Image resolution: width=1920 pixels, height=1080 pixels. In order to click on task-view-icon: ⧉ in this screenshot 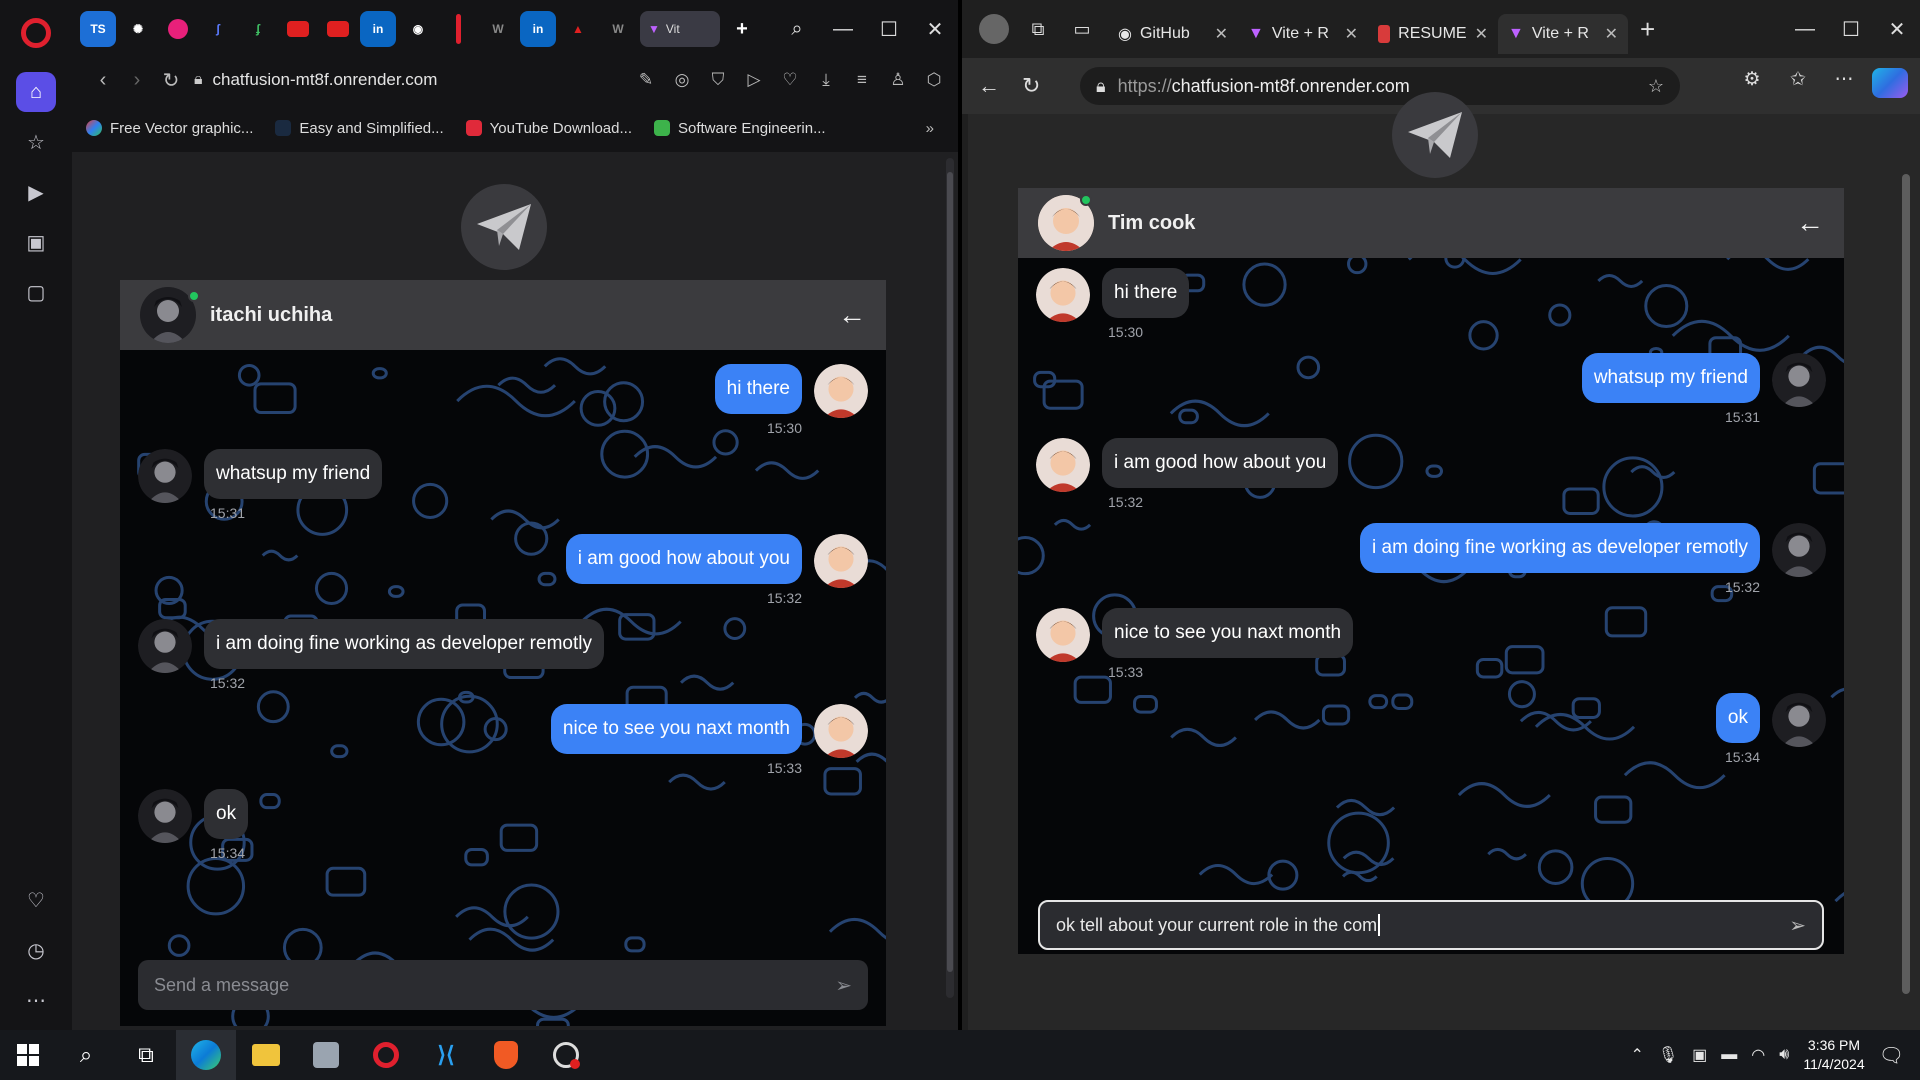, I will do `click(146, 1055)`.